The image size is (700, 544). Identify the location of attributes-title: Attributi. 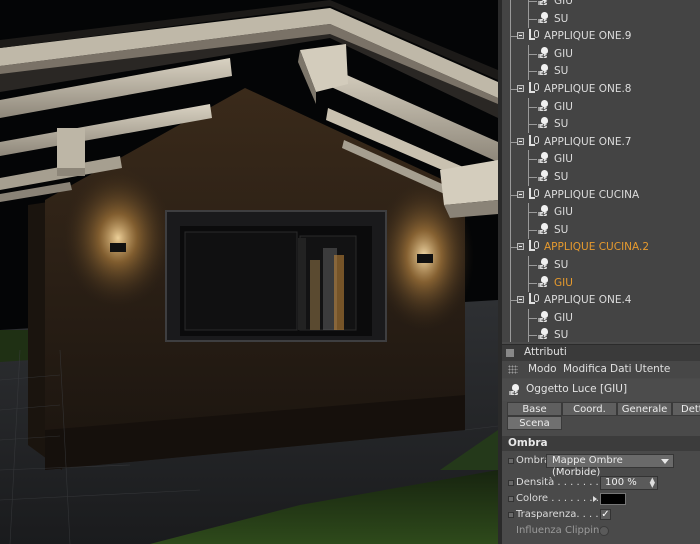
(545, 352).